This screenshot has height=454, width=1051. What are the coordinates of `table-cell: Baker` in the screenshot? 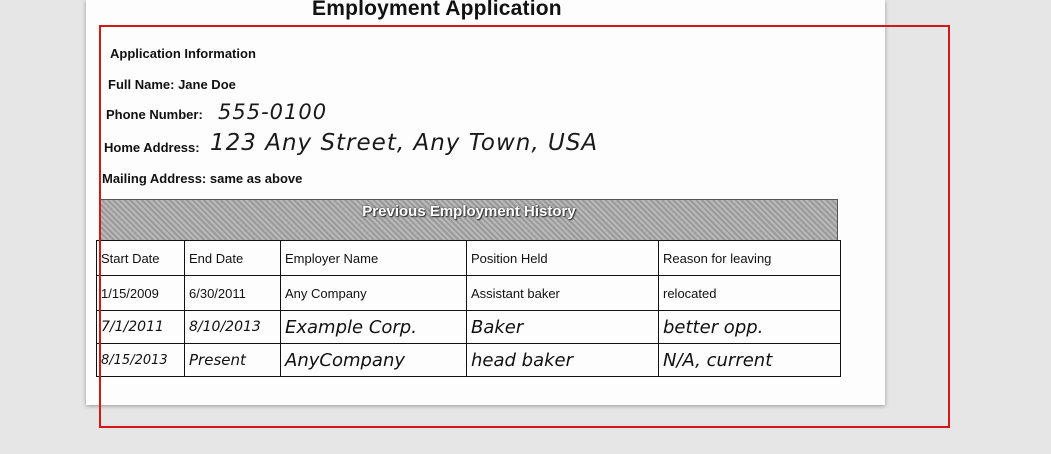 It's located at (562, 327).